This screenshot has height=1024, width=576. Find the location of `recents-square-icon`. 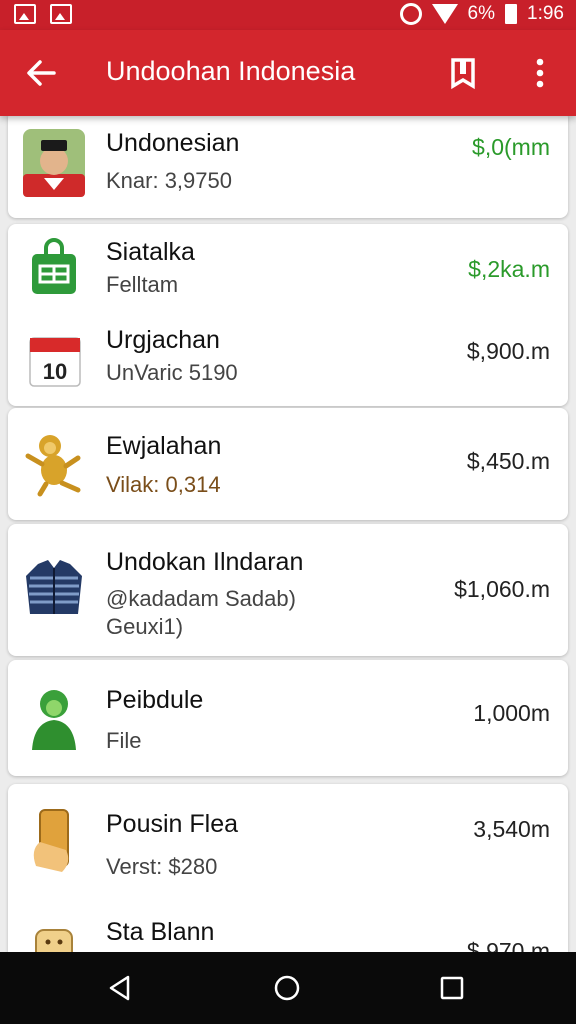

recents-square-icon is located at coordinates (452, 988).